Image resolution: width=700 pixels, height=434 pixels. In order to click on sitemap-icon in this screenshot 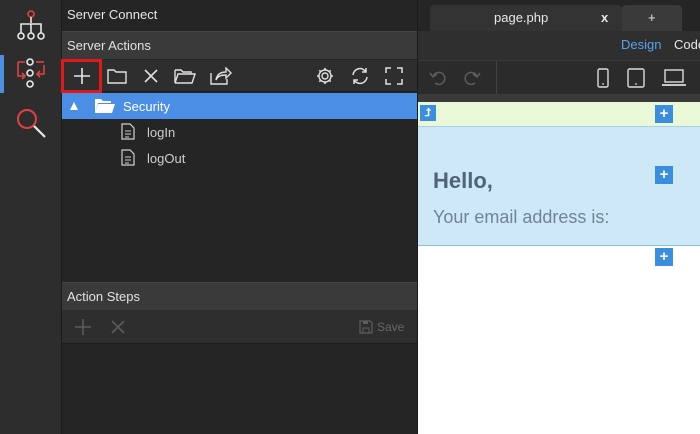, I will do `click(31, 25)`.